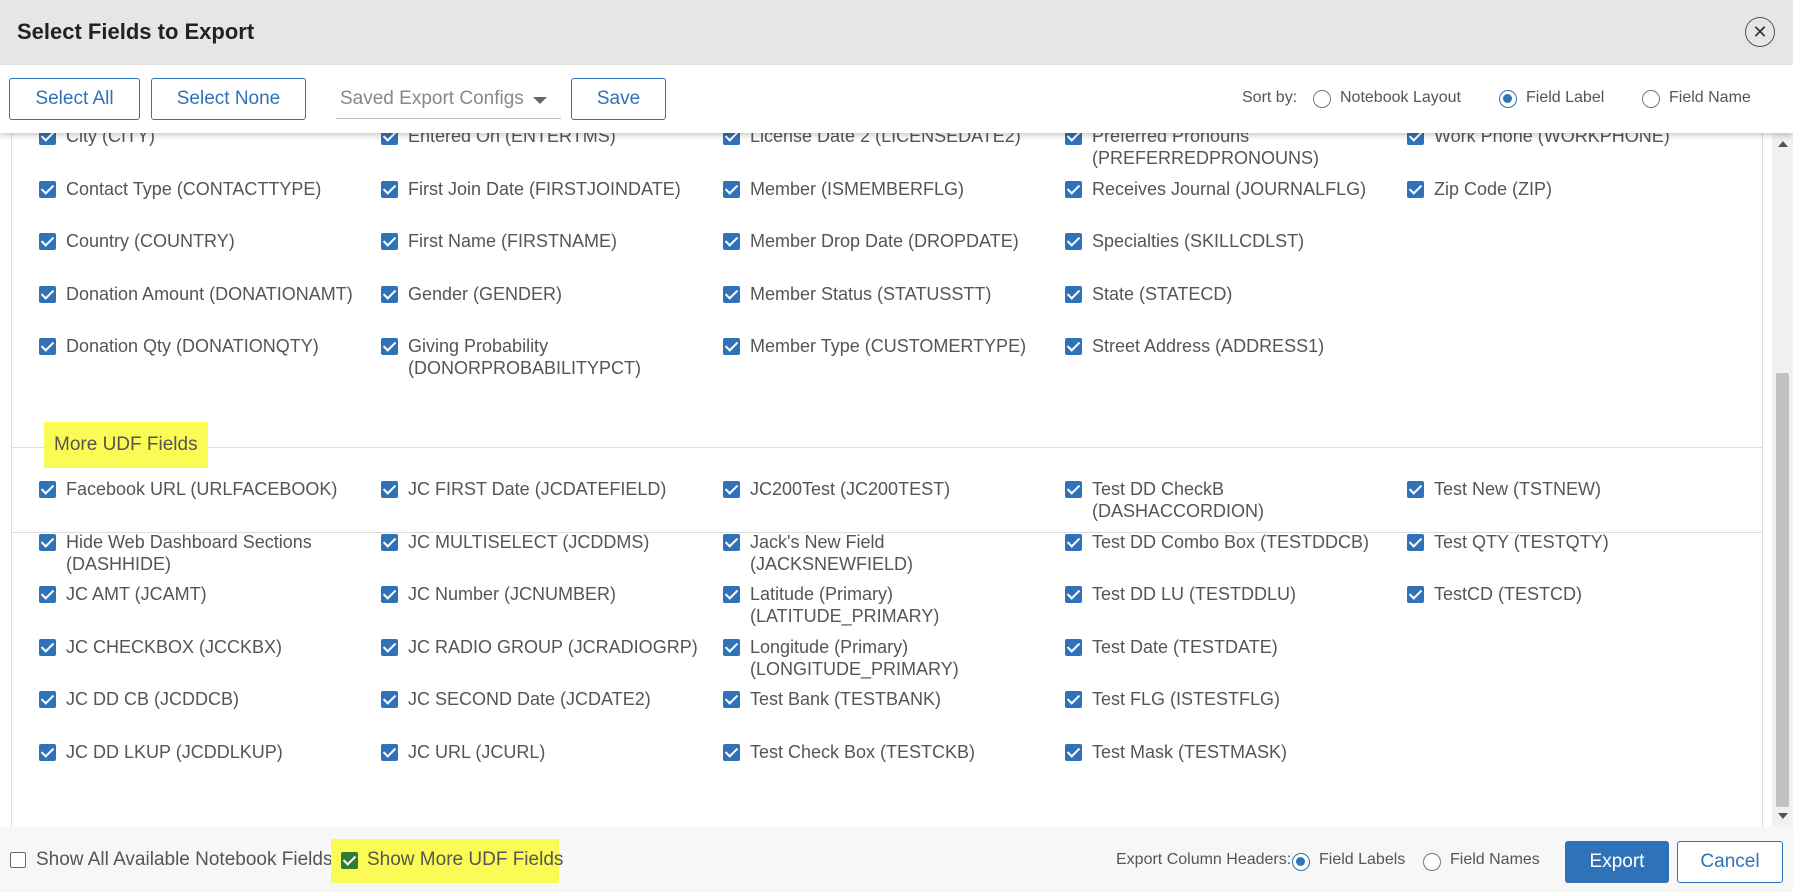 Image resolution: width=1793 pixels, height=892 pixels. I want to click on field-checkbox-item: Donation Qty (DONATIONQTY), so click(197, 346).